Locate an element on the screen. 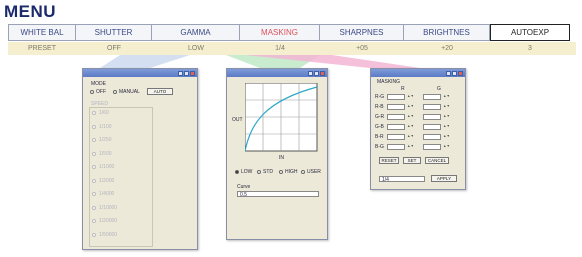  tab-gamma: GAMMA is located at coordinates (196, 32).